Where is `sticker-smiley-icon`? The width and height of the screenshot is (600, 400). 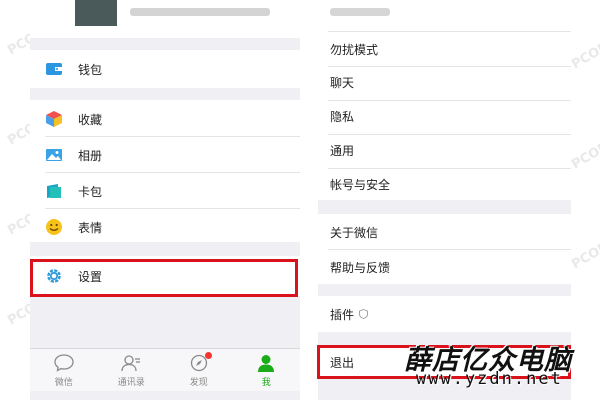
sticker-smiley-icon is located at coordinates (54, 227).